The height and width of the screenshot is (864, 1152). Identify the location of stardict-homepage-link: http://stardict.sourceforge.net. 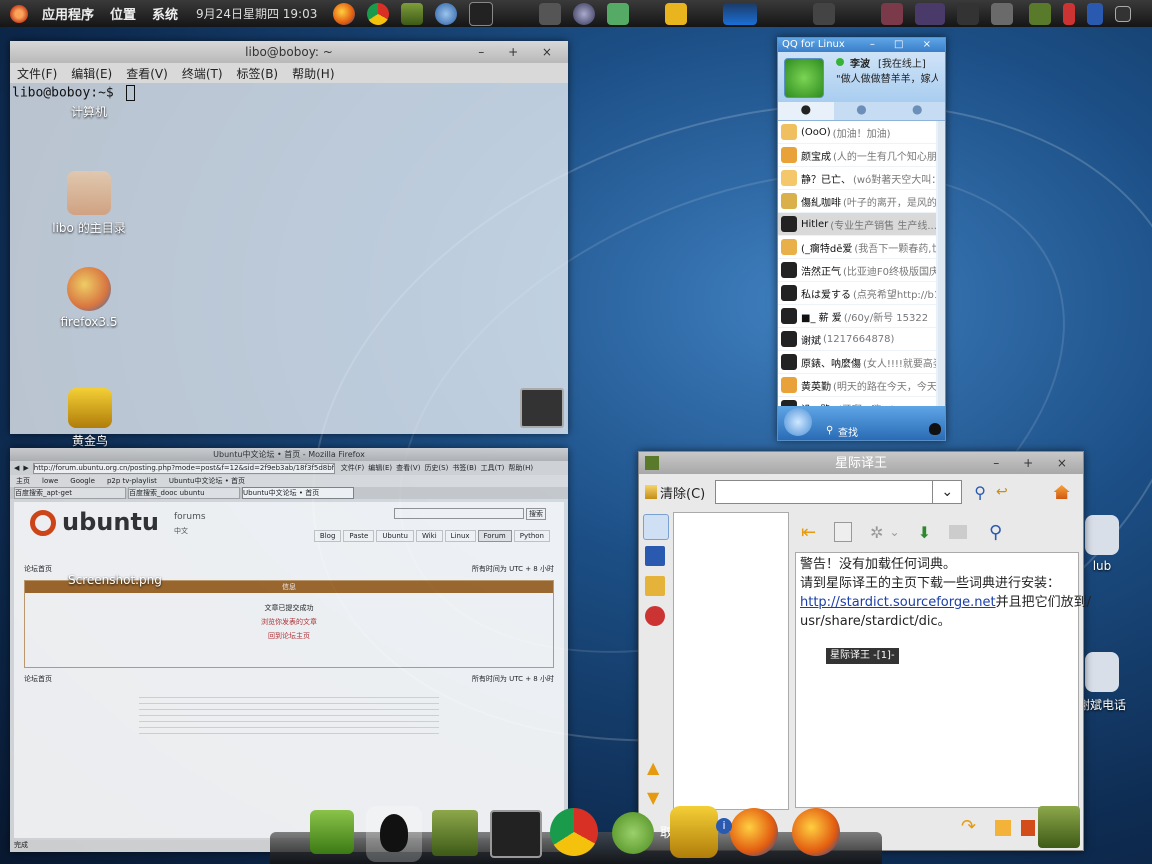
(898, 602).